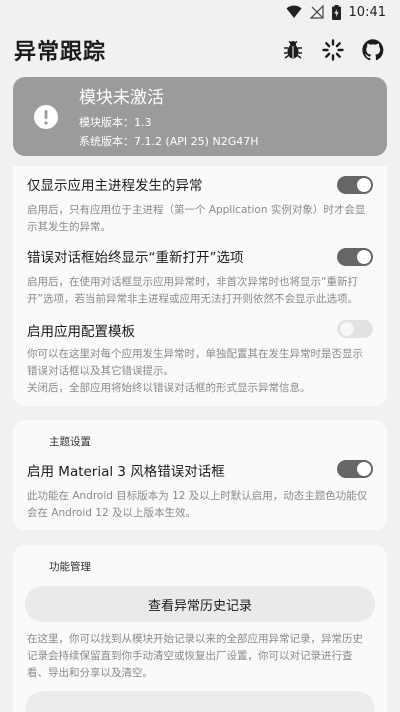 The width and height of the screenshot is (400, 712). I want to click on view-history-button: 查看异常历史记录, so click(200, 604).